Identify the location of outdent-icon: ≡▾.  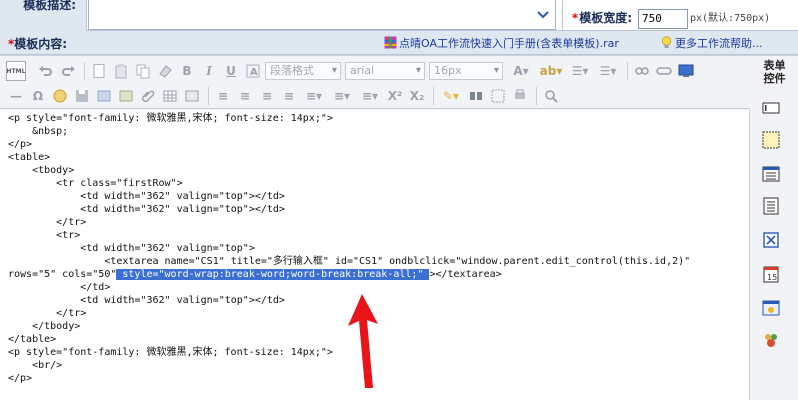
(370, 96).